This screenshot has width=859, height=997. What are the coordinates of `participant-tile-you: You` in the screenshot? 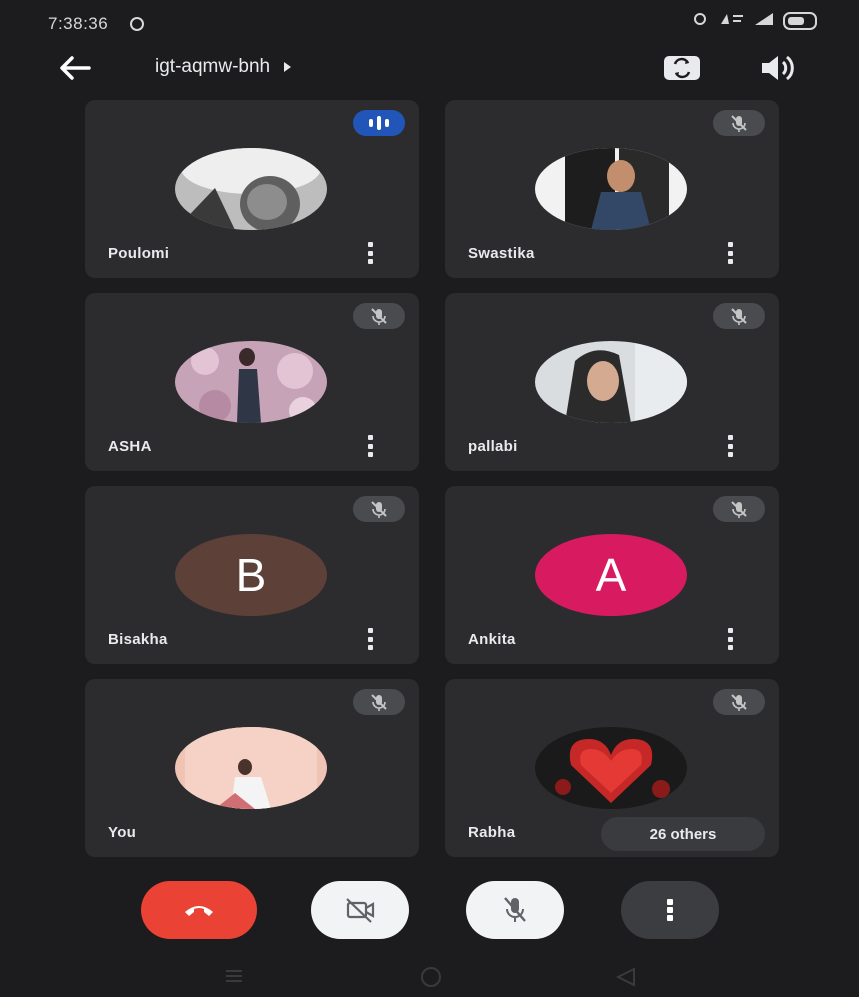 It's located at (252, 768).